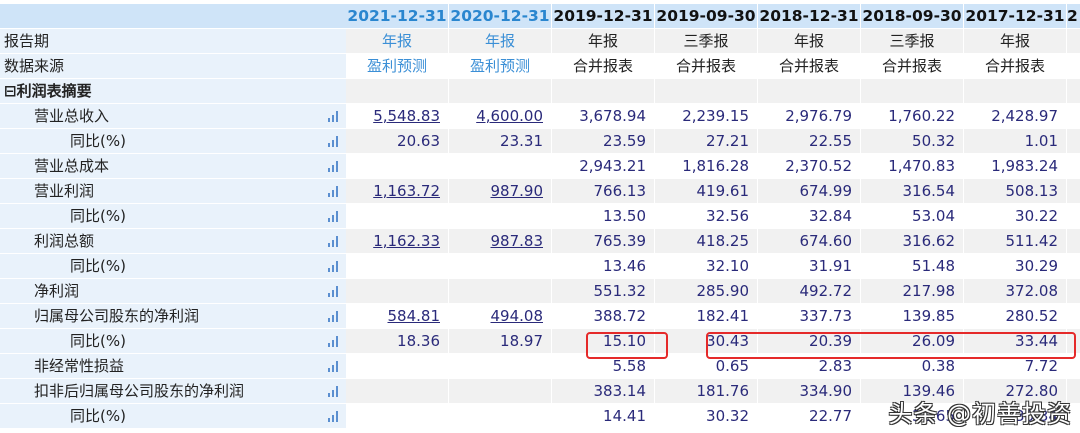  I want to click on value-text: 22.77, so click(830, 416).